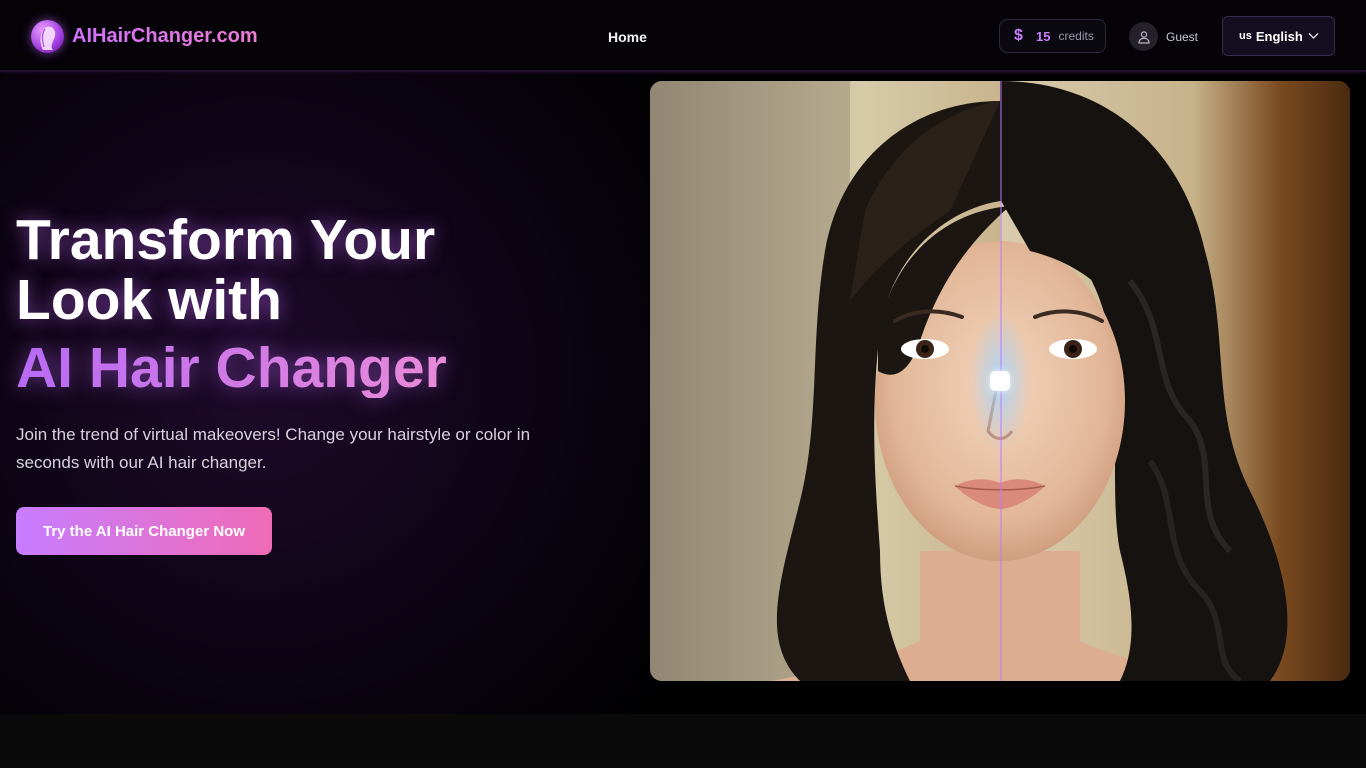 Image resolution: width=1366 pixels, height=768 pixels. I want to click on brand-logo-icon, so click(47, 36).